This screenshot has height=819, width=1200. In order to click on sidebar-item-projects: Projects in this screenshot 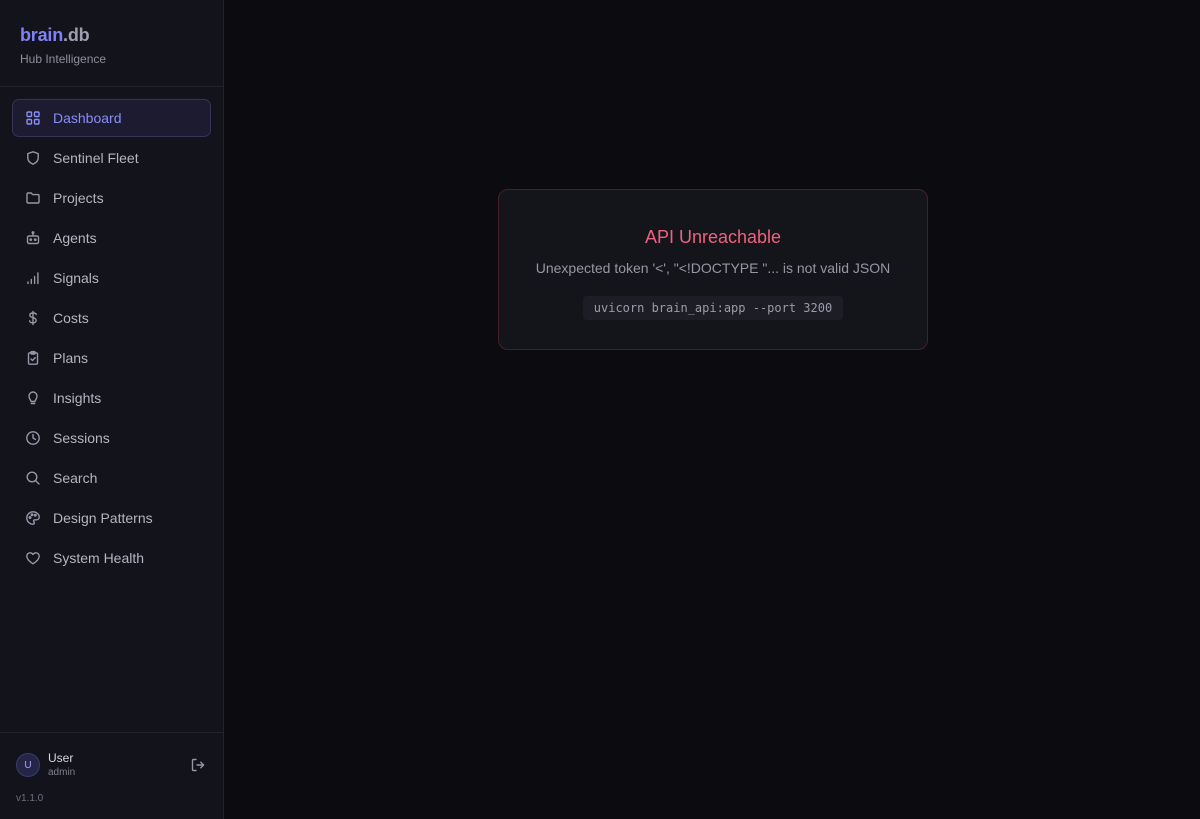, I will do `click(111, 198)`.